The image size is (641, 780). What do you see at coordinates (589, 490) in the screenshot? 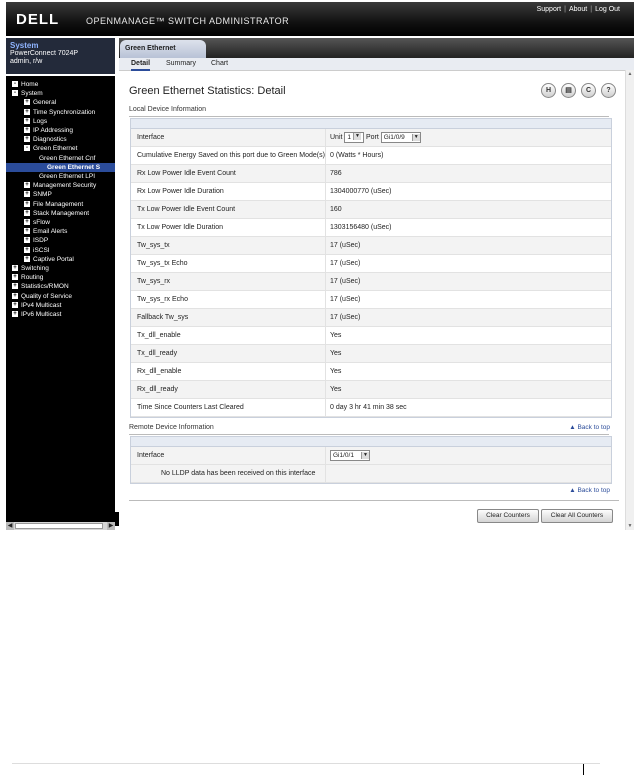
I see `back-to-top-link-bottom: ▲ Back to top` at bounding box center [589, 490].